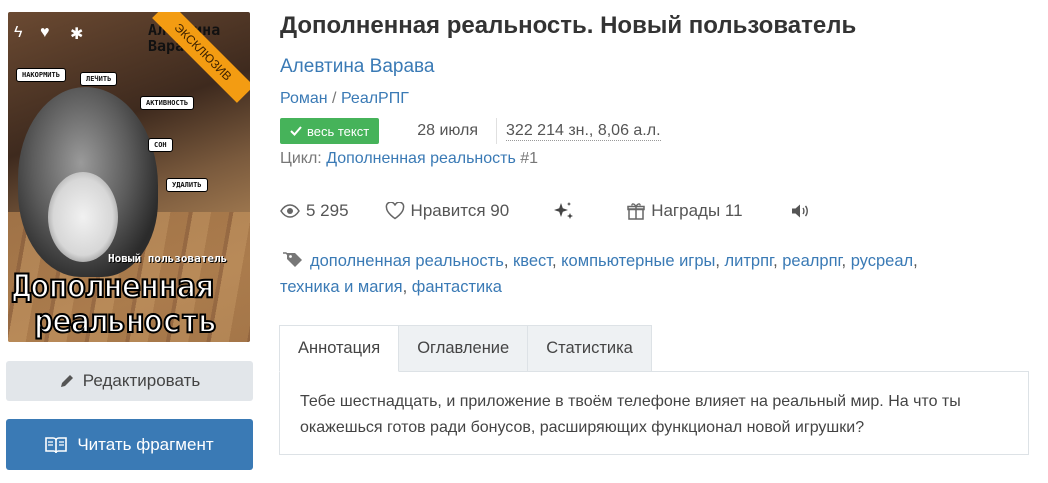 Image resolution: width=1048 pixels, height=483 pixels. Describe the element at coordinates (187, 185) in the screenshot. I see `cover-bubble: УДАЛИТЬ` at that location.